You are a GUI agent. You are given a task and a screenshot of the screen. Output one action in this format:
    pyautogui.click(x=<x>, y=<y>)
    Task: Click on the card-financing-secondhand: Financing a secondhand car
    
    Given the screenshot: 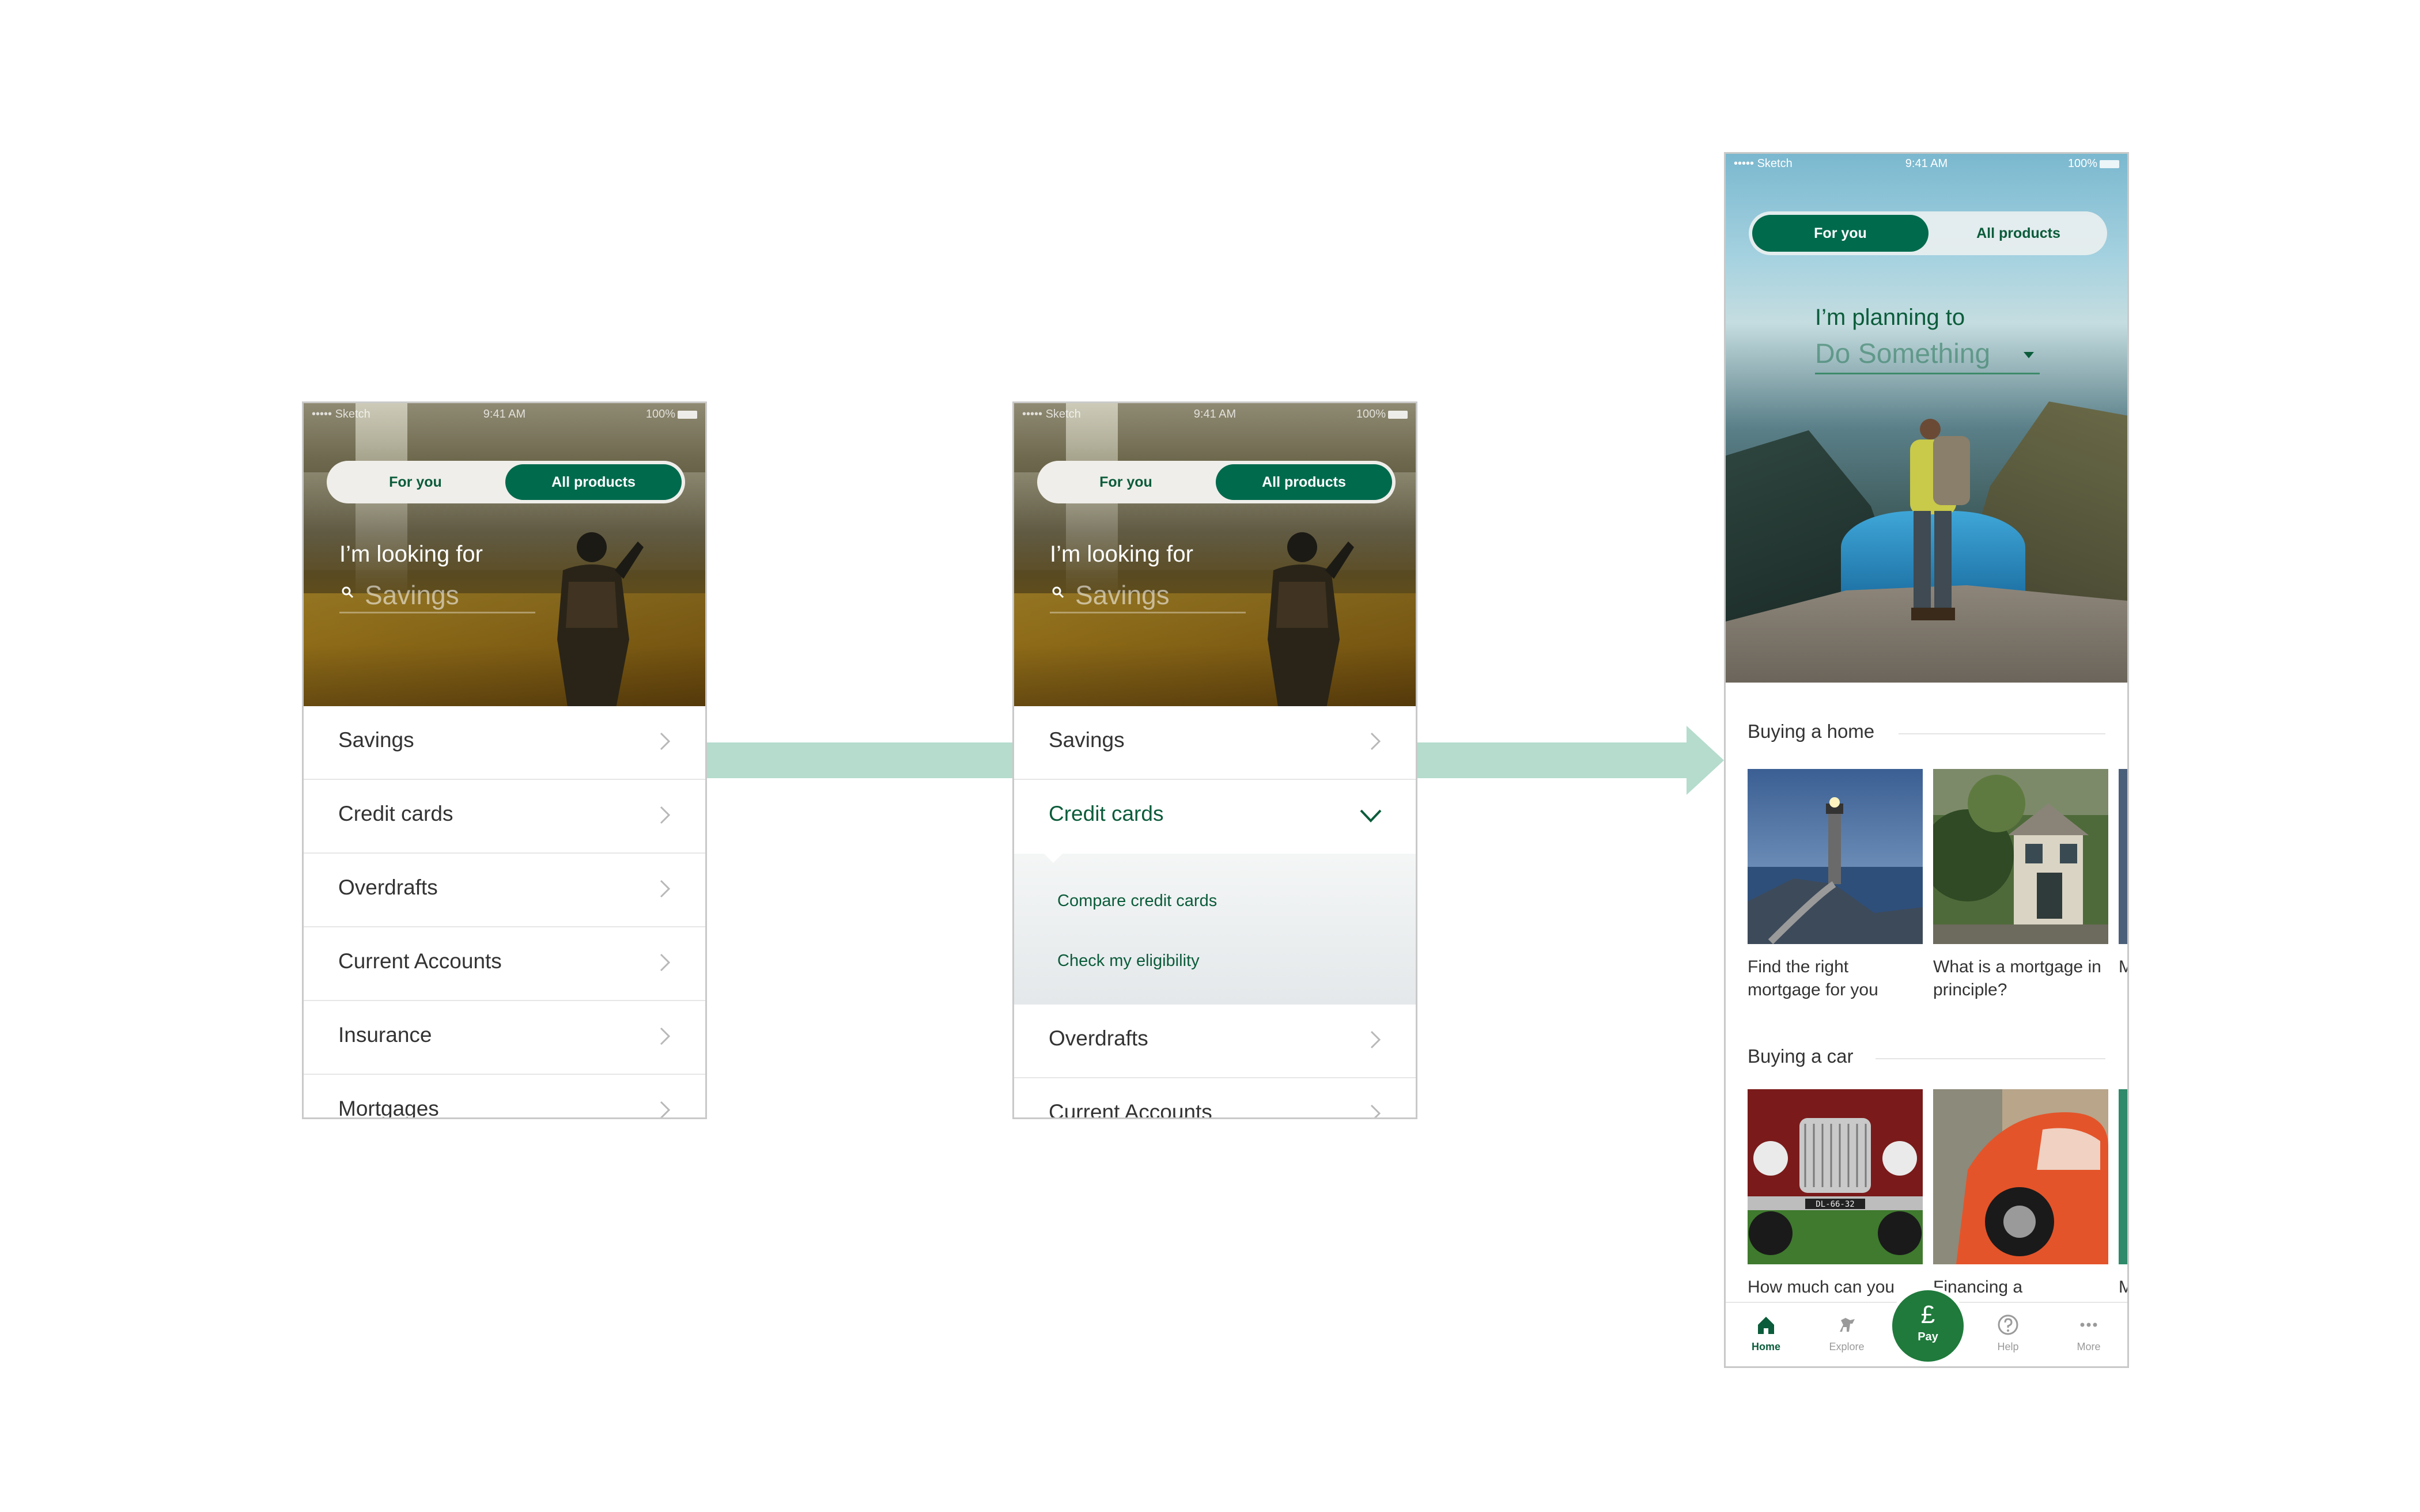 What is the action you would take?
    pyautogui.click(x=2020, y=1205)
    